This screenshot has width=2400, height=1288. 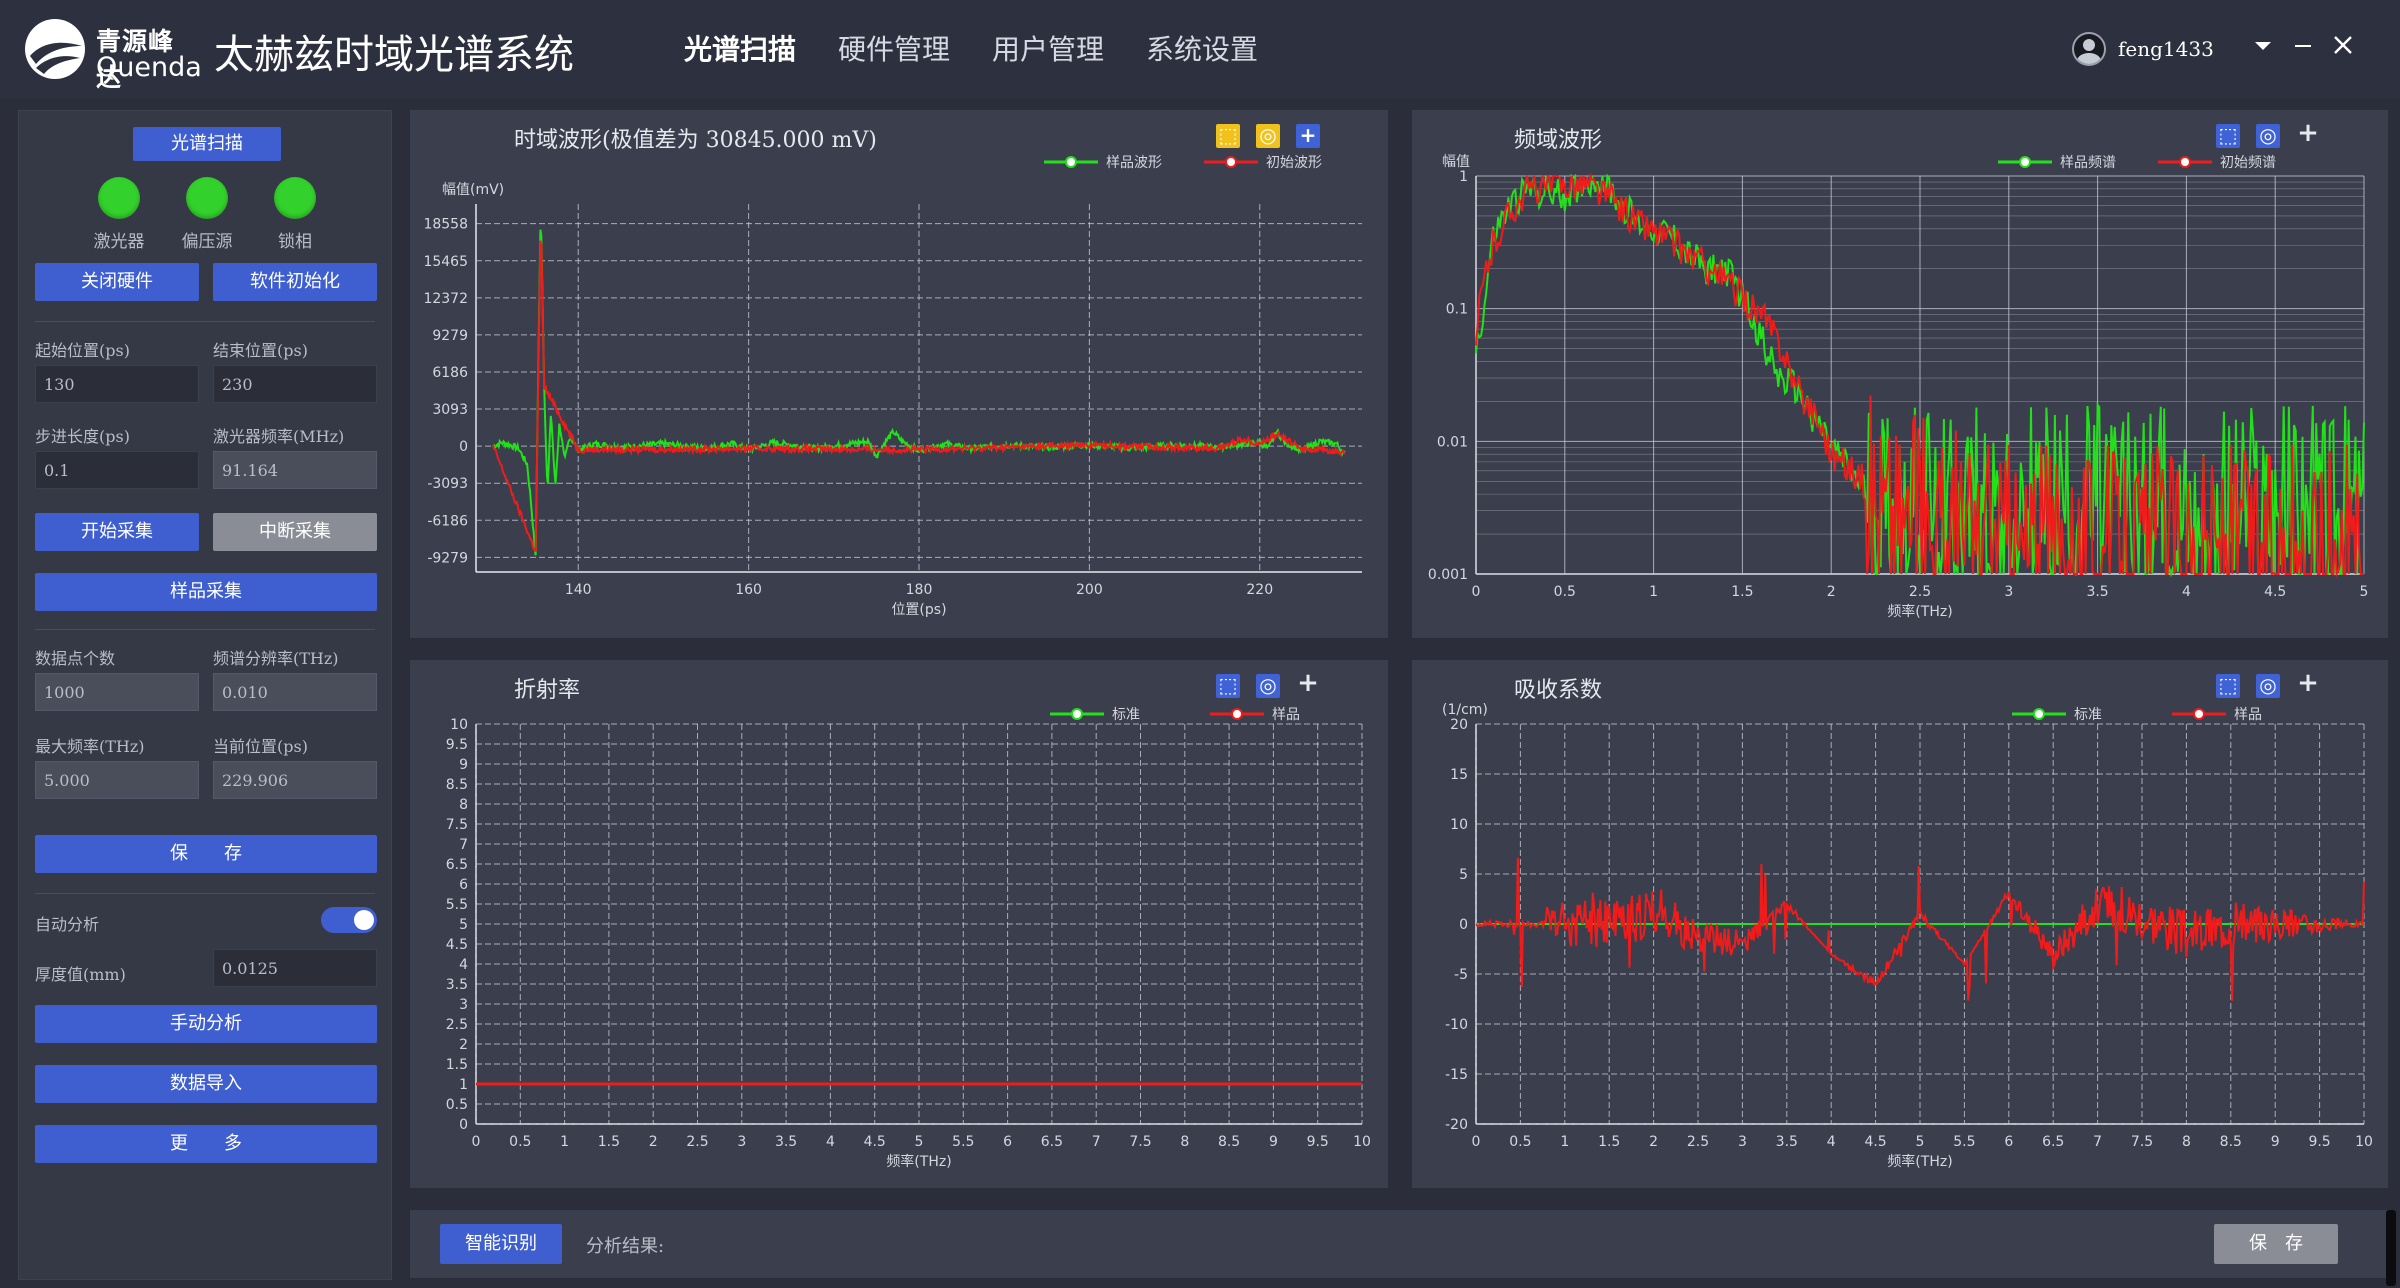 I want to click on nav-hardware-management: 硬件管理, so click(x=894, y=48).